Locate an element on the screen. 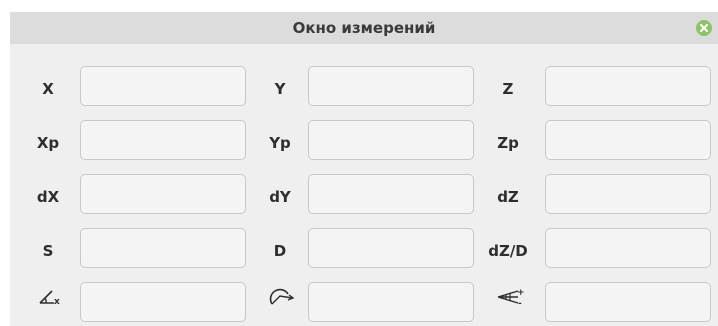 This screenshot has height=326, width=718. label-dy: dY is located at coordinates (280, 197).